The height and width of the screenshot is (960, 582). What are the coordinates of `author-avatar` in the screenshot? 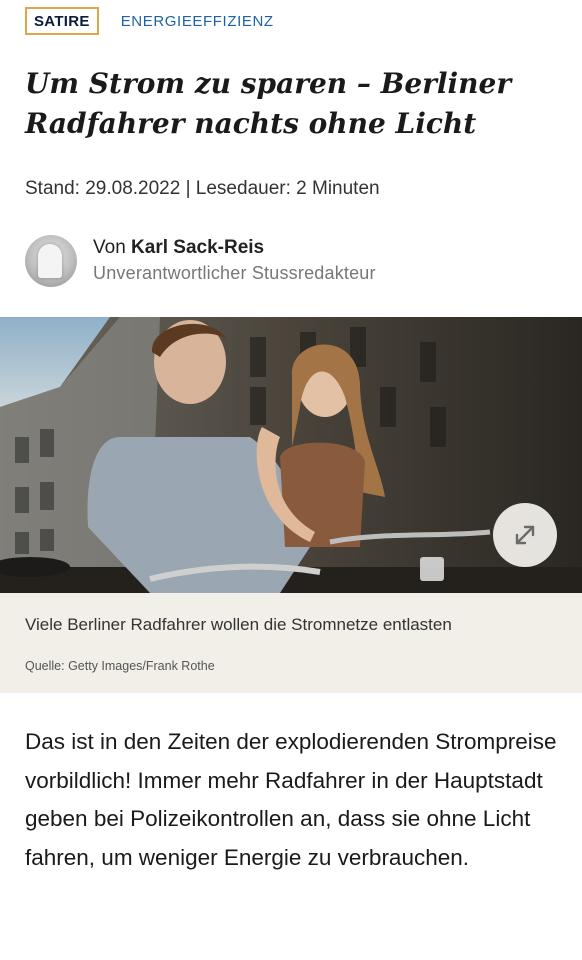 It's located at (51, 261).